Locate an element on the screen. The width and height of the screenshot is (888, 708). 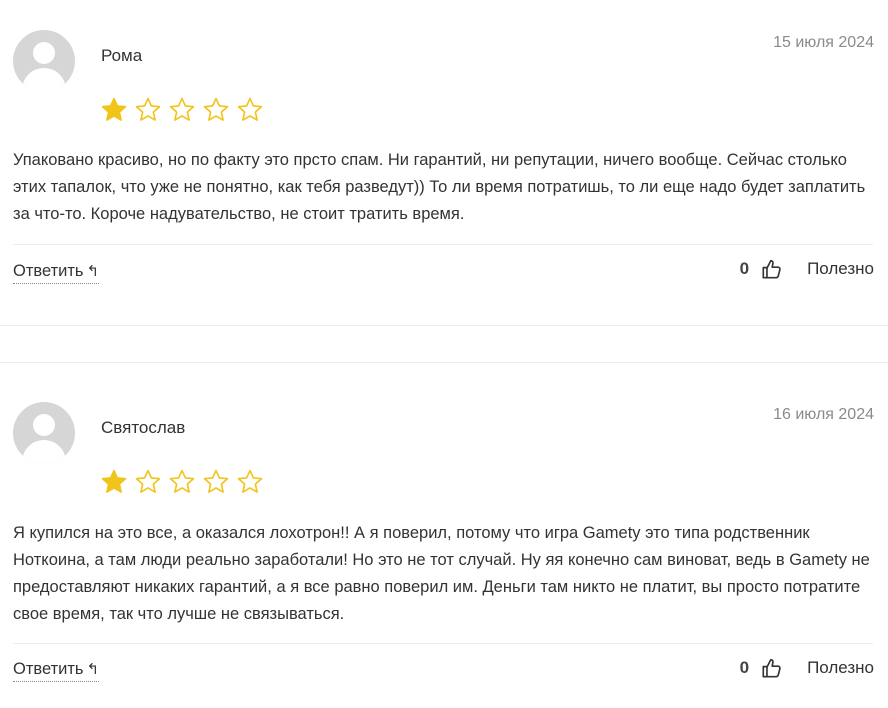
review-date: 16 июля 2024 is located at coordinates (823, 414).